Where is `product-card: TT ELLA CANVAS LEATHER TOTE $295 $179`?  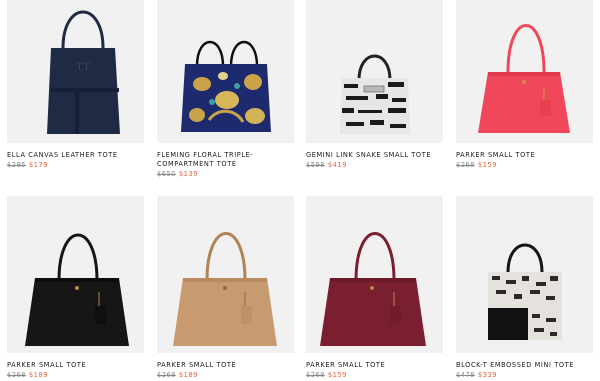 product-card: TT ELLA CANVAS LEATHER TOTE $295 $179 is located at coordinates (75, 85).